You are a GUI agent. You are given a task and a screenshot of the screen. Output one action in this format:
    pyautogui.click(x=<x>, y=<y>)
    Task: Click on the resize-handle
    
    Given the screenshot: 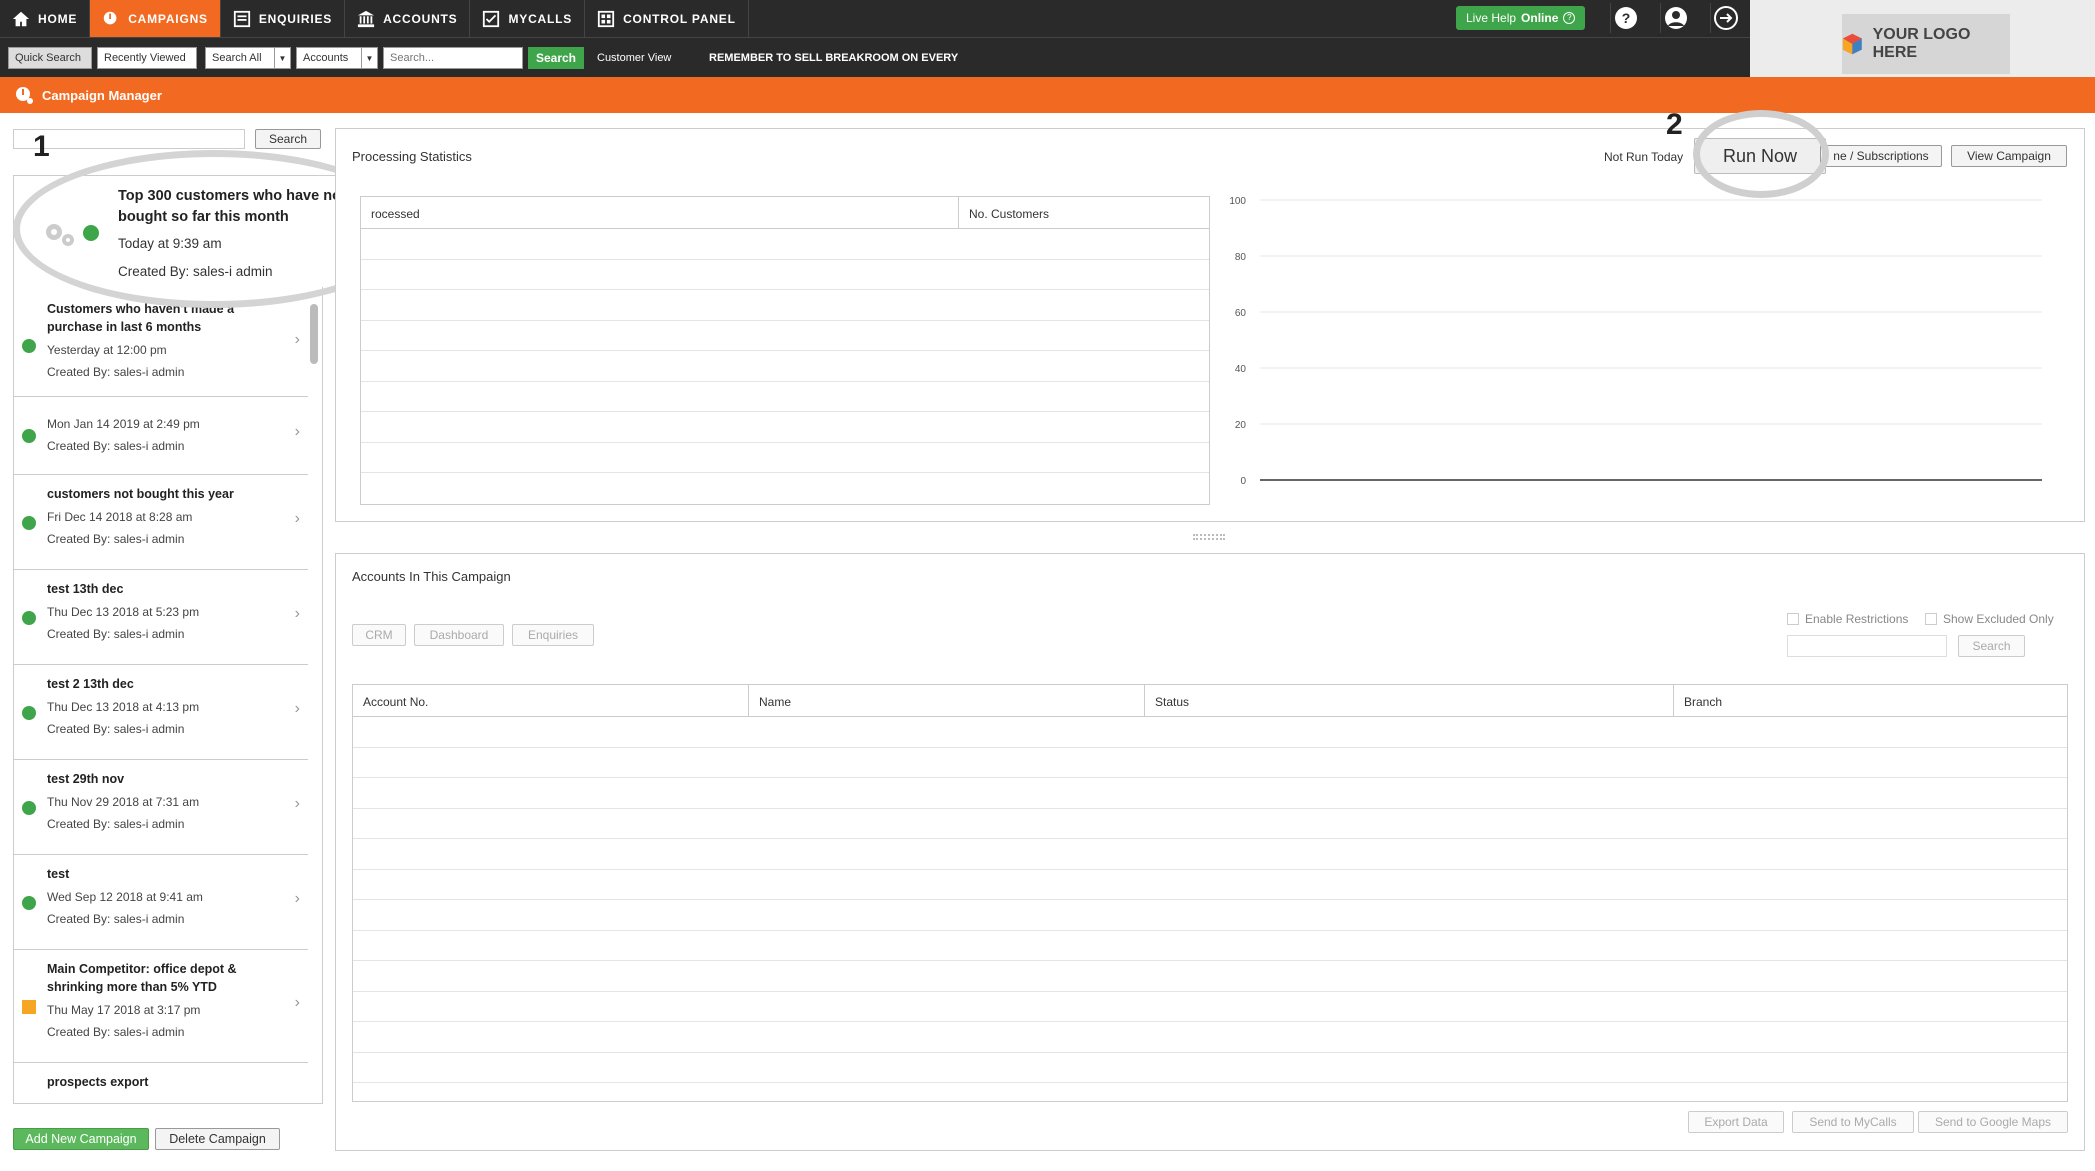 What is the action you would take?
    pyautogui.click(x=1209, y=537)
    